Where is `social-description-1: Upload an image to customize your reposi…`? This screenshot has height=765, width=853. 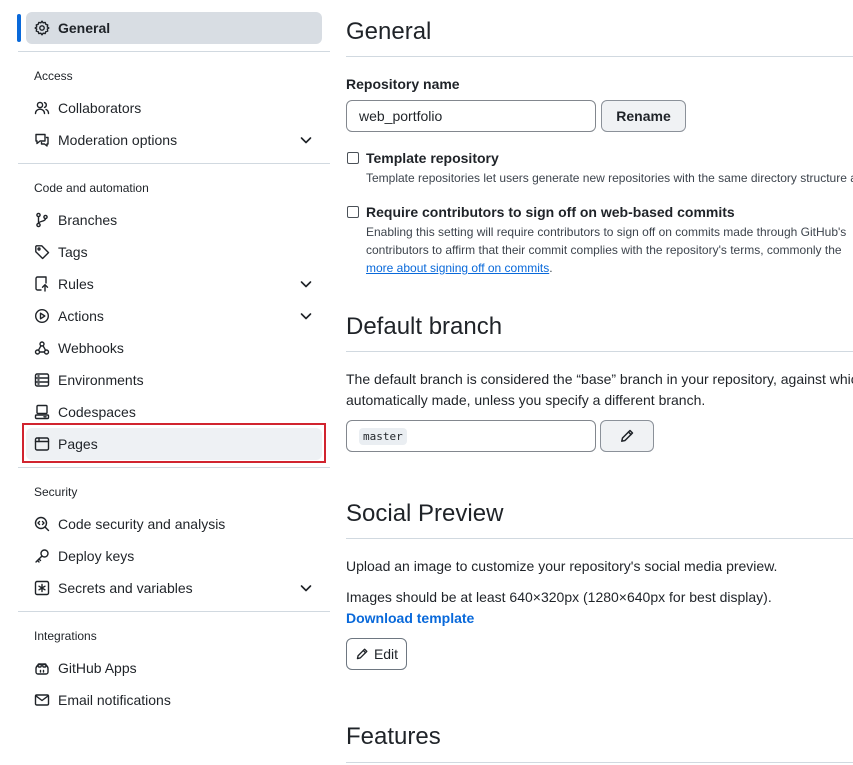 social-description-1: Upload an image to customize your reposi… is located at coordinates (562, 566).